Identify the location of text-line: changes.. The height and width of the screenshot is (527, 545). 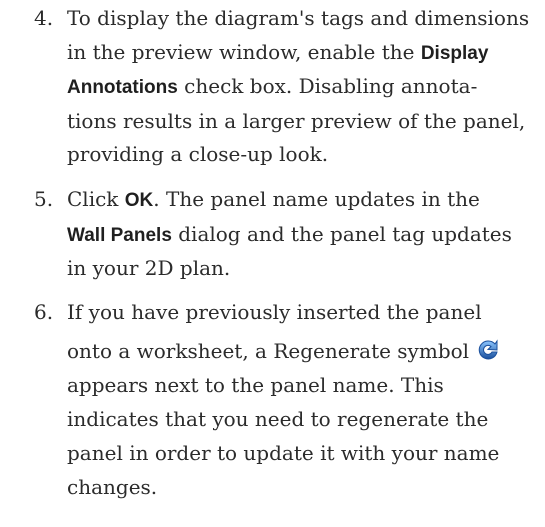
(301, 487).